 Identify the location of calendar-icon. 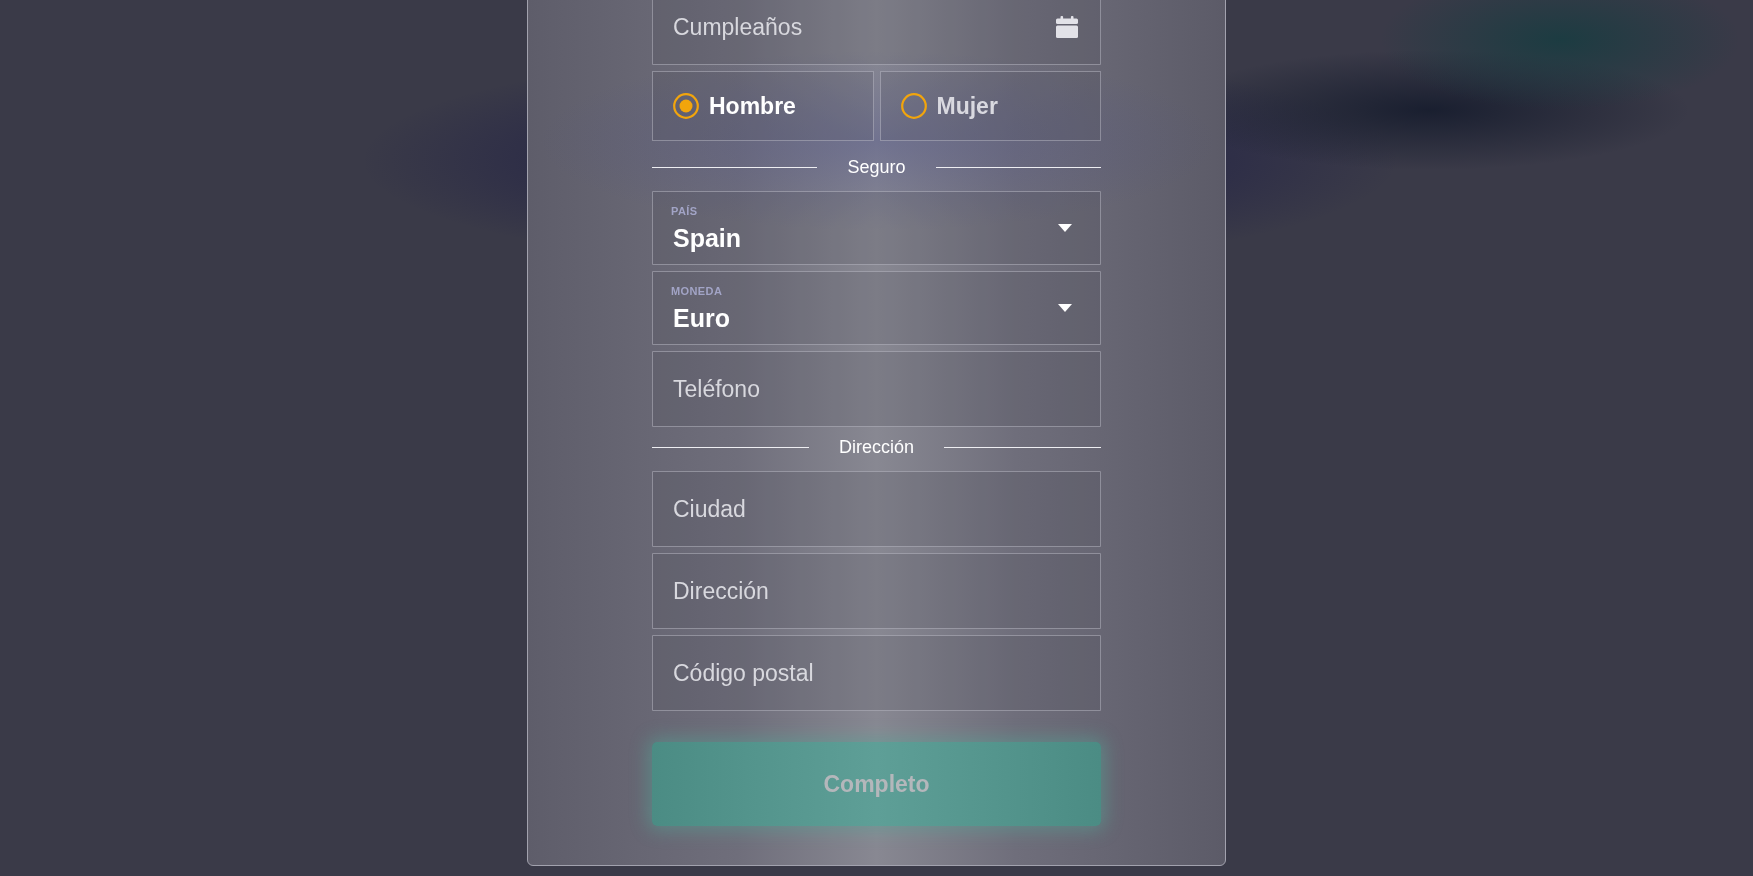
(1067, 27).